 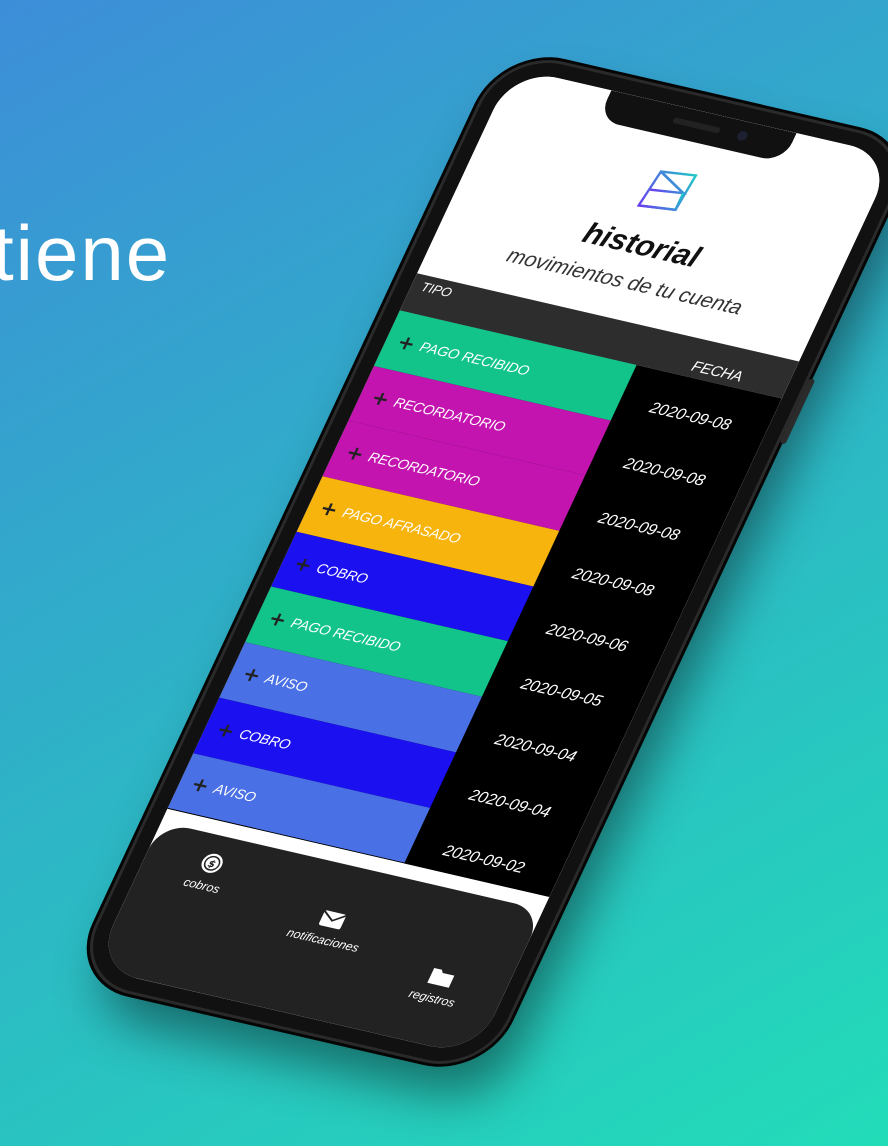 What do you see at coordinates (202, 886) in the screenshot?
I see `tab-label: cobros` at bounding box center [202, 886].